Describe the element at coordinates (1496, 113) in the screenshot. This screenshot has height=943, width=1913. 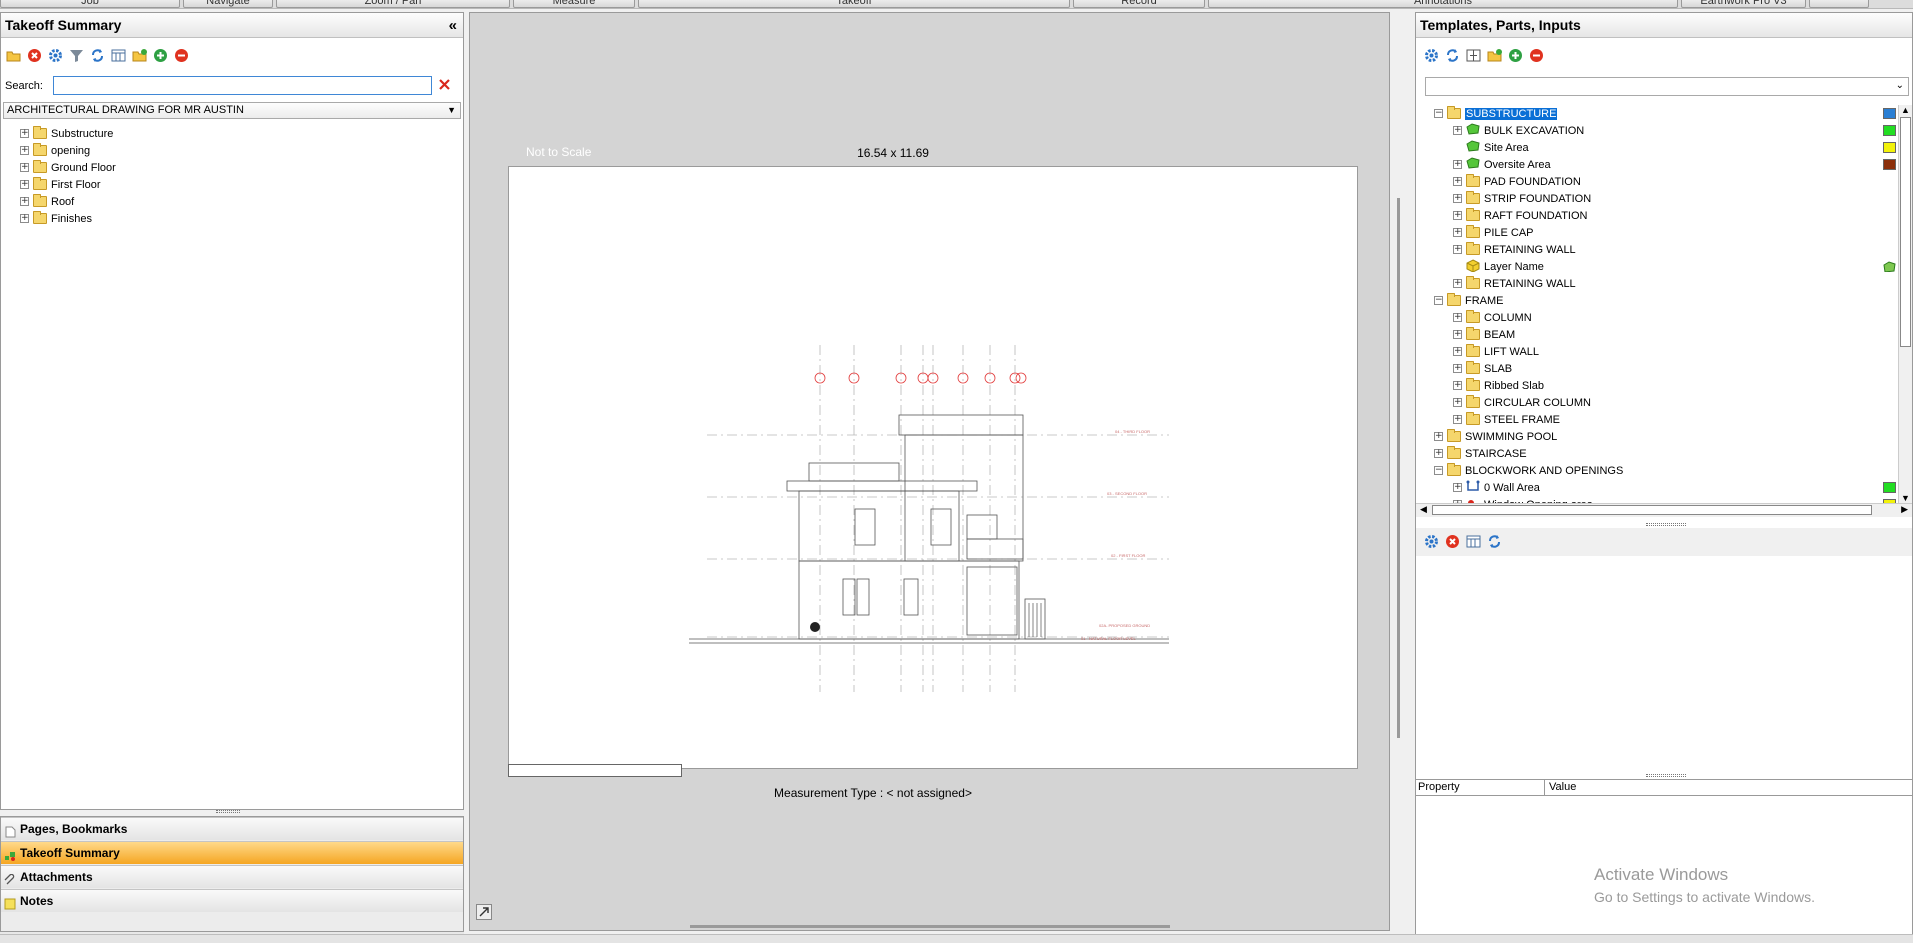
I see `template-tree-item: − SUBSTRUCTURE` at that location.